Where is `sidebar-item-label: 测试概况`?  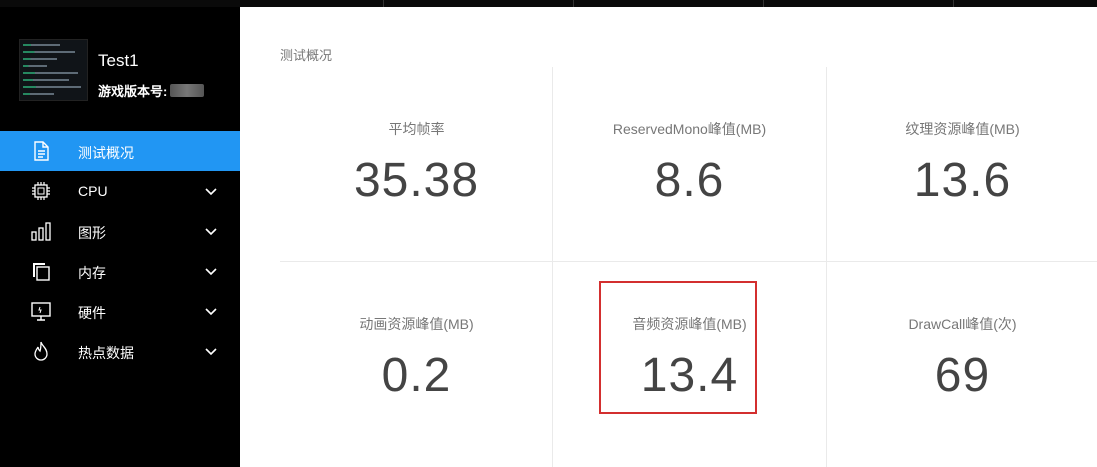
sidebar-item-label: 测试概况 is located at coordinates (106, 153).